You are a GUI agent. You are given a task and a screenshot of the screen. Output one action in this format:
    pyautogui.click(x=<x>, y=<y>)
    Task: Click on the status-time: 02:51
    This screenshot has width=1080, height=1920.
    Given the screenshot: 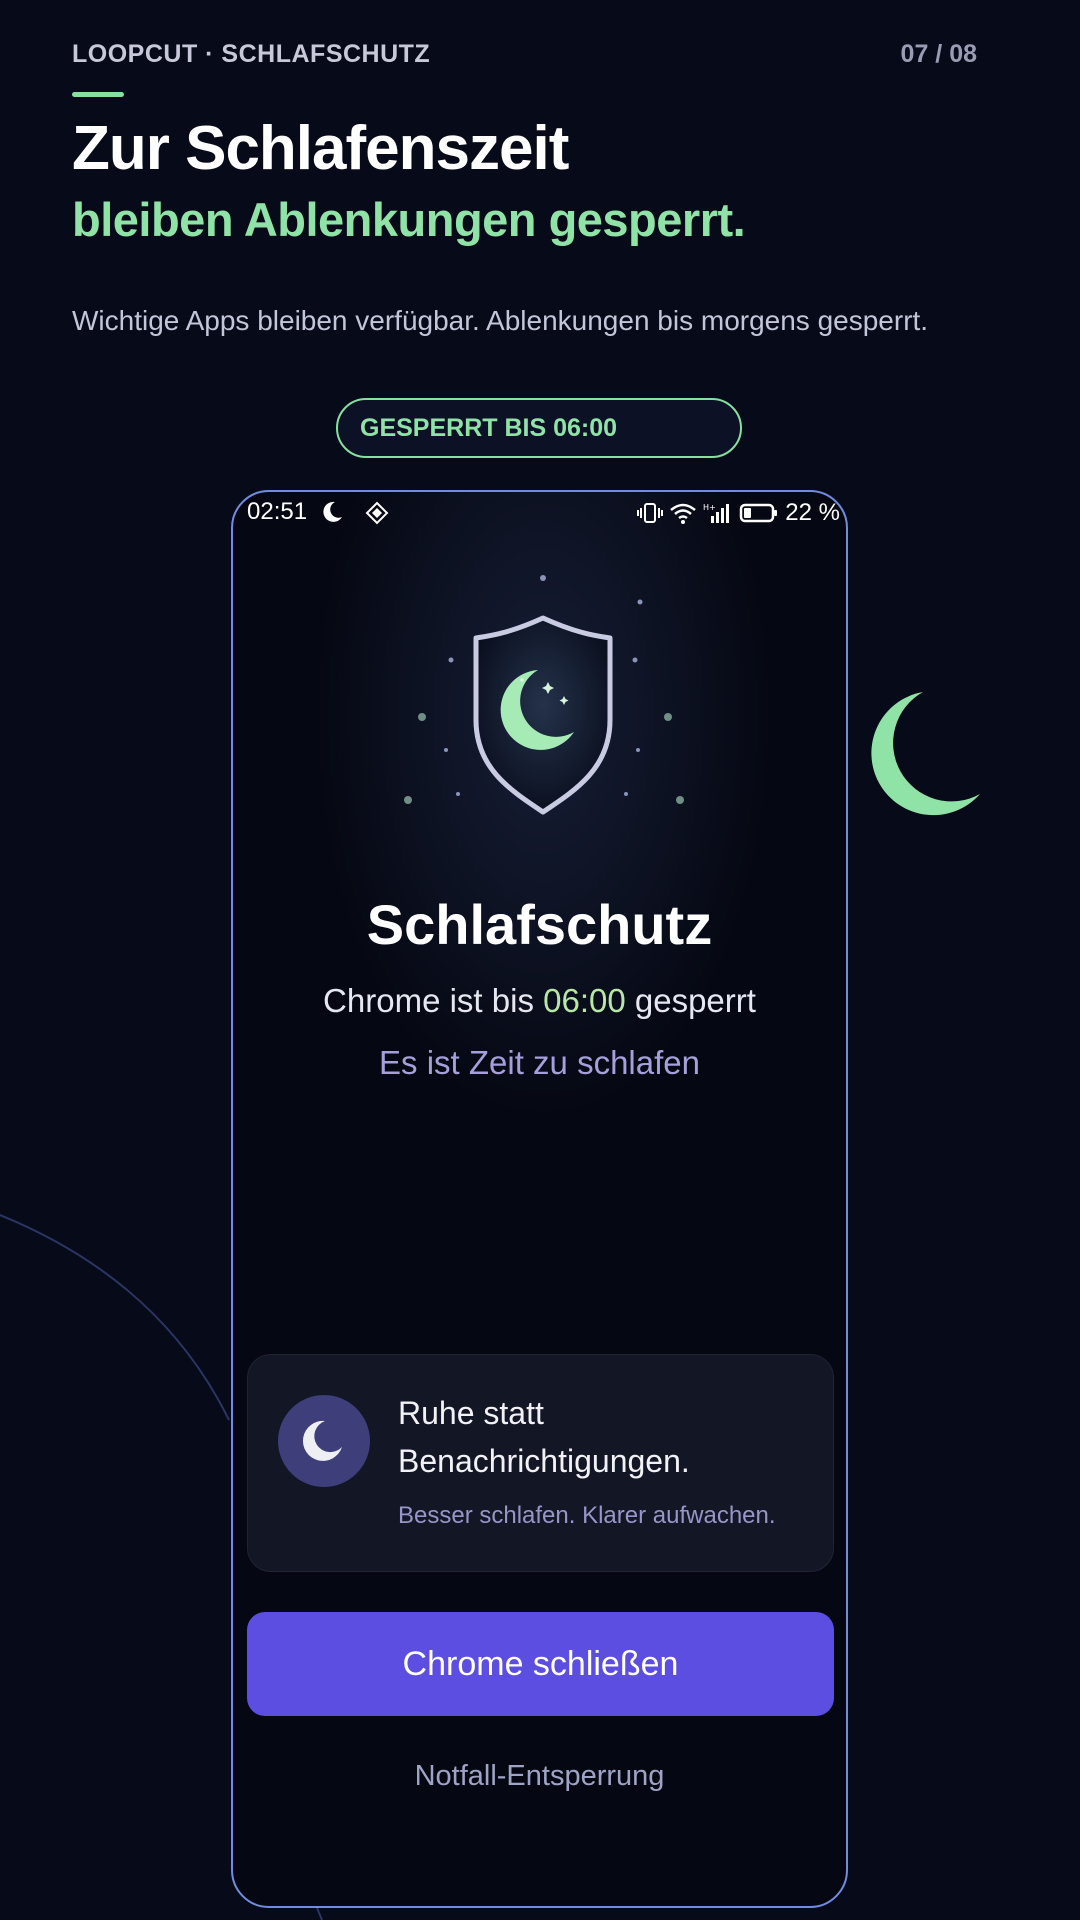 What is the action you would take?
    pyautogui.click(x=277, y=511)
    